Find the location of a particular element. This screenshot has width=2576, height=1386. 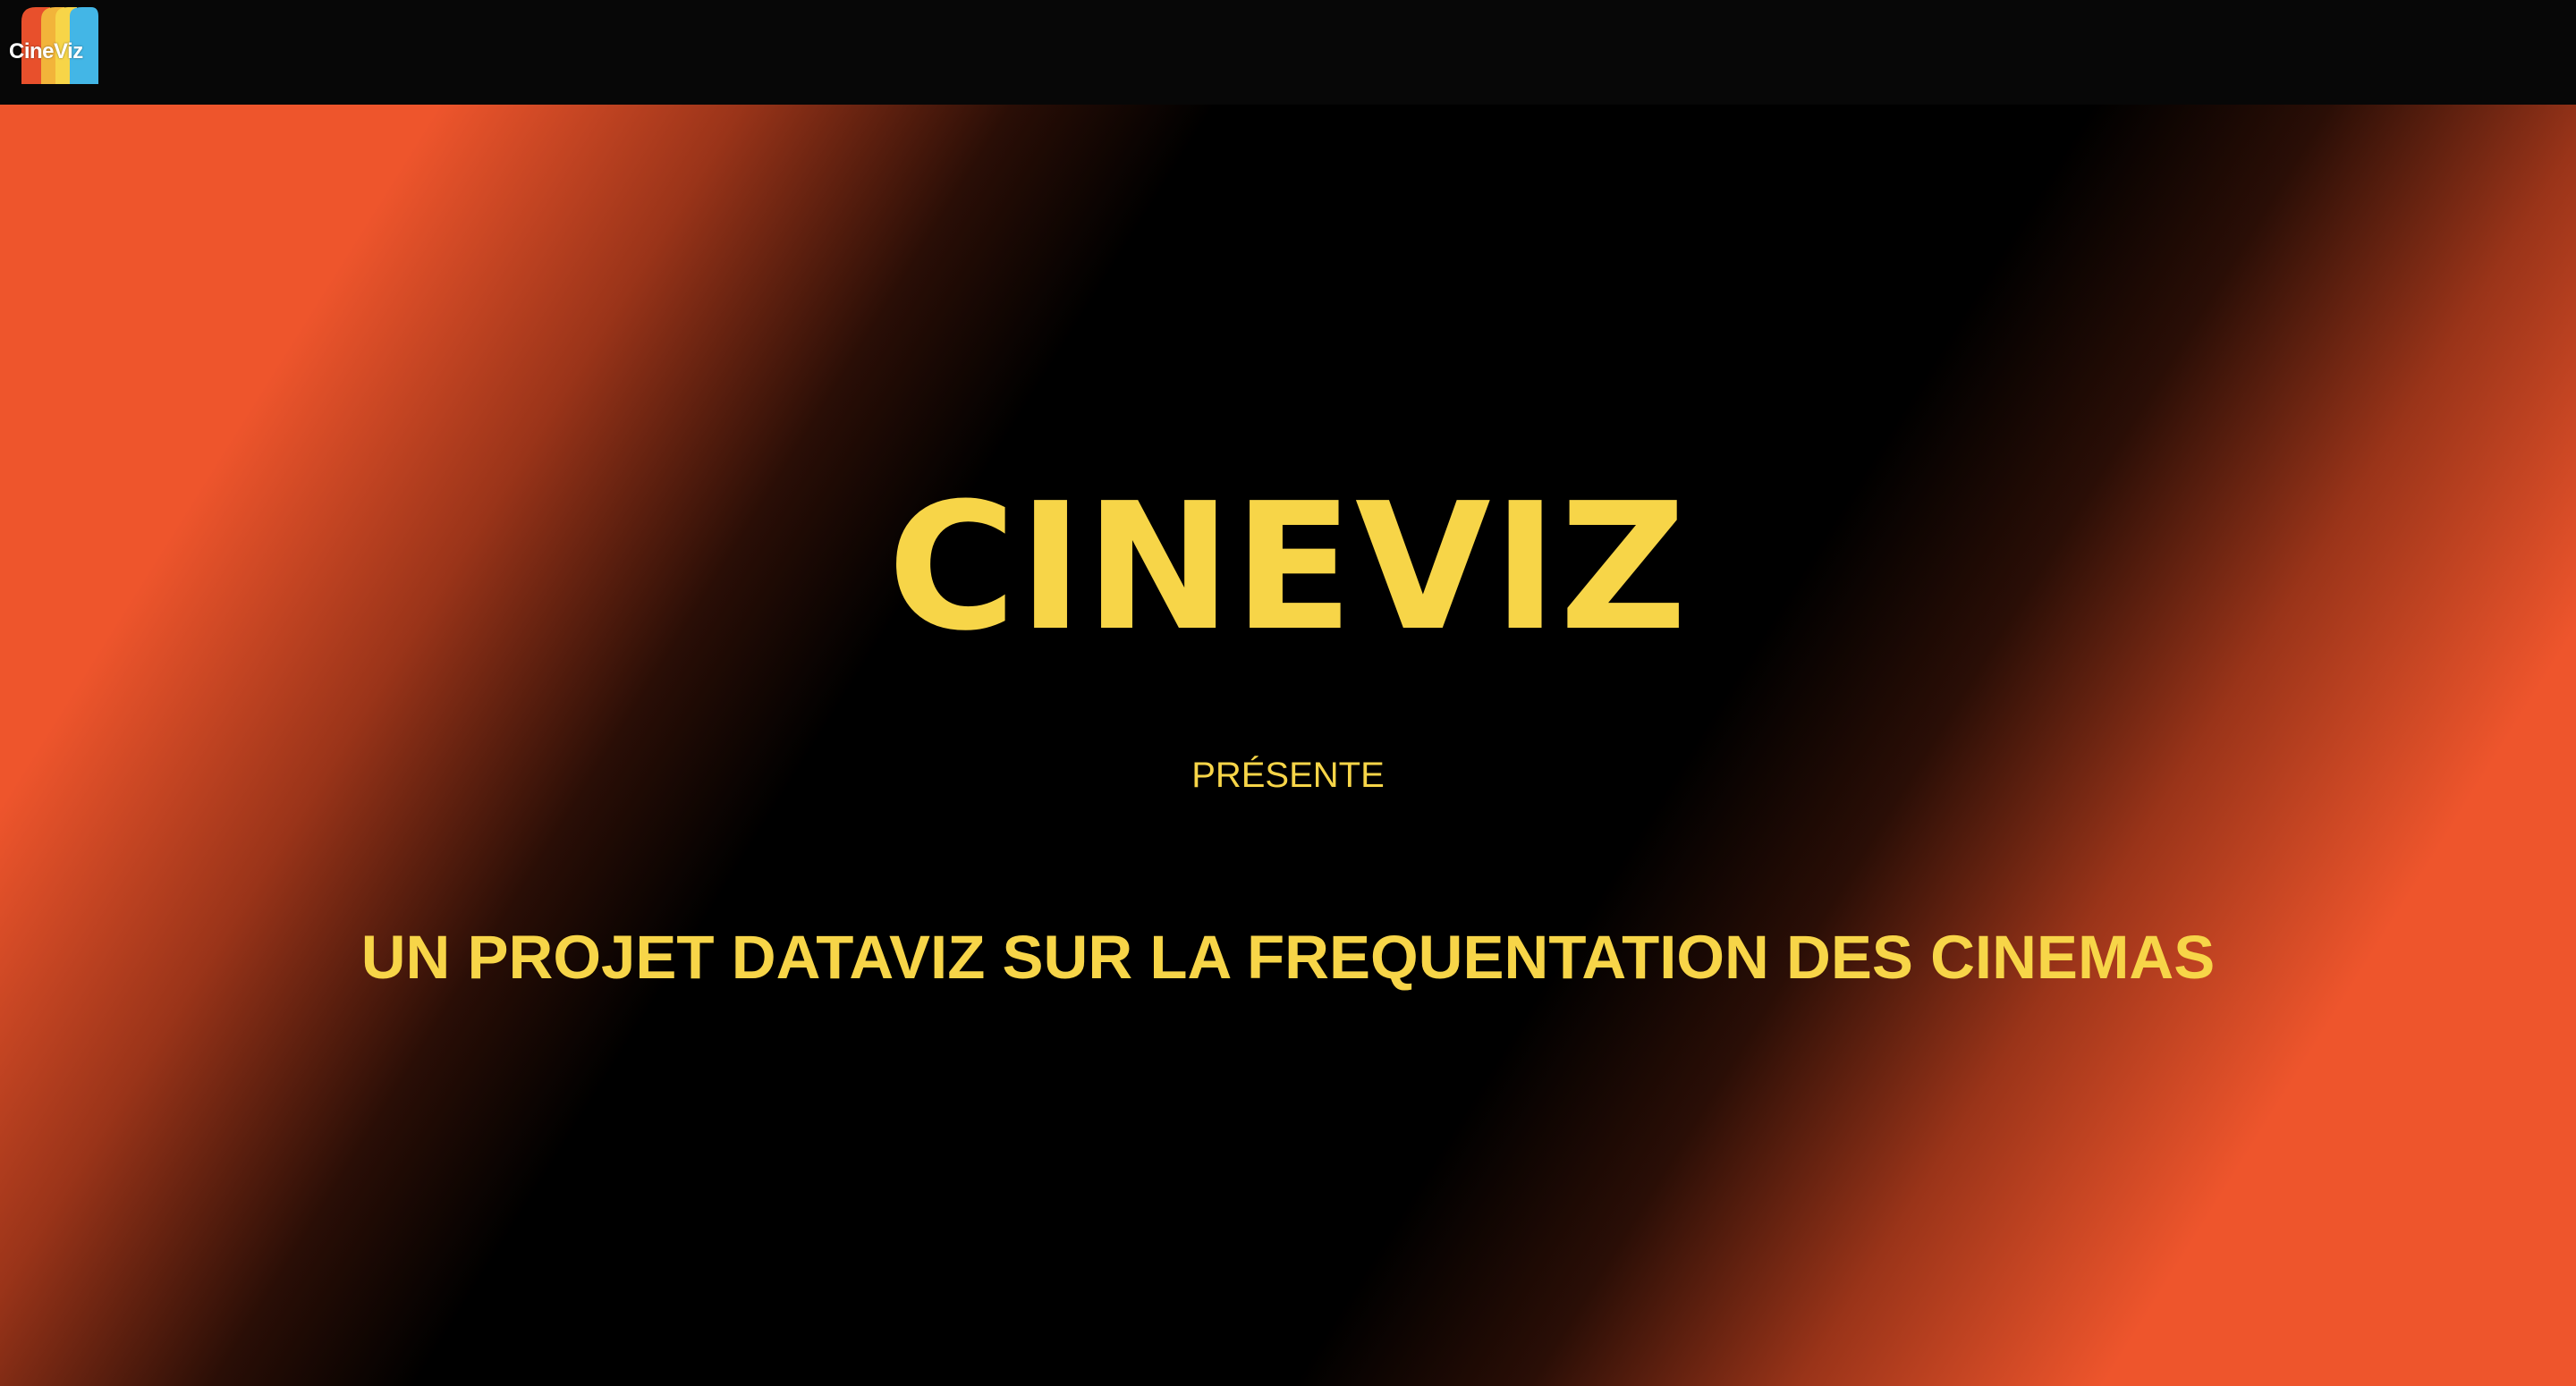

cineviz-logo: CineViz is located at coordinates (51, 45).